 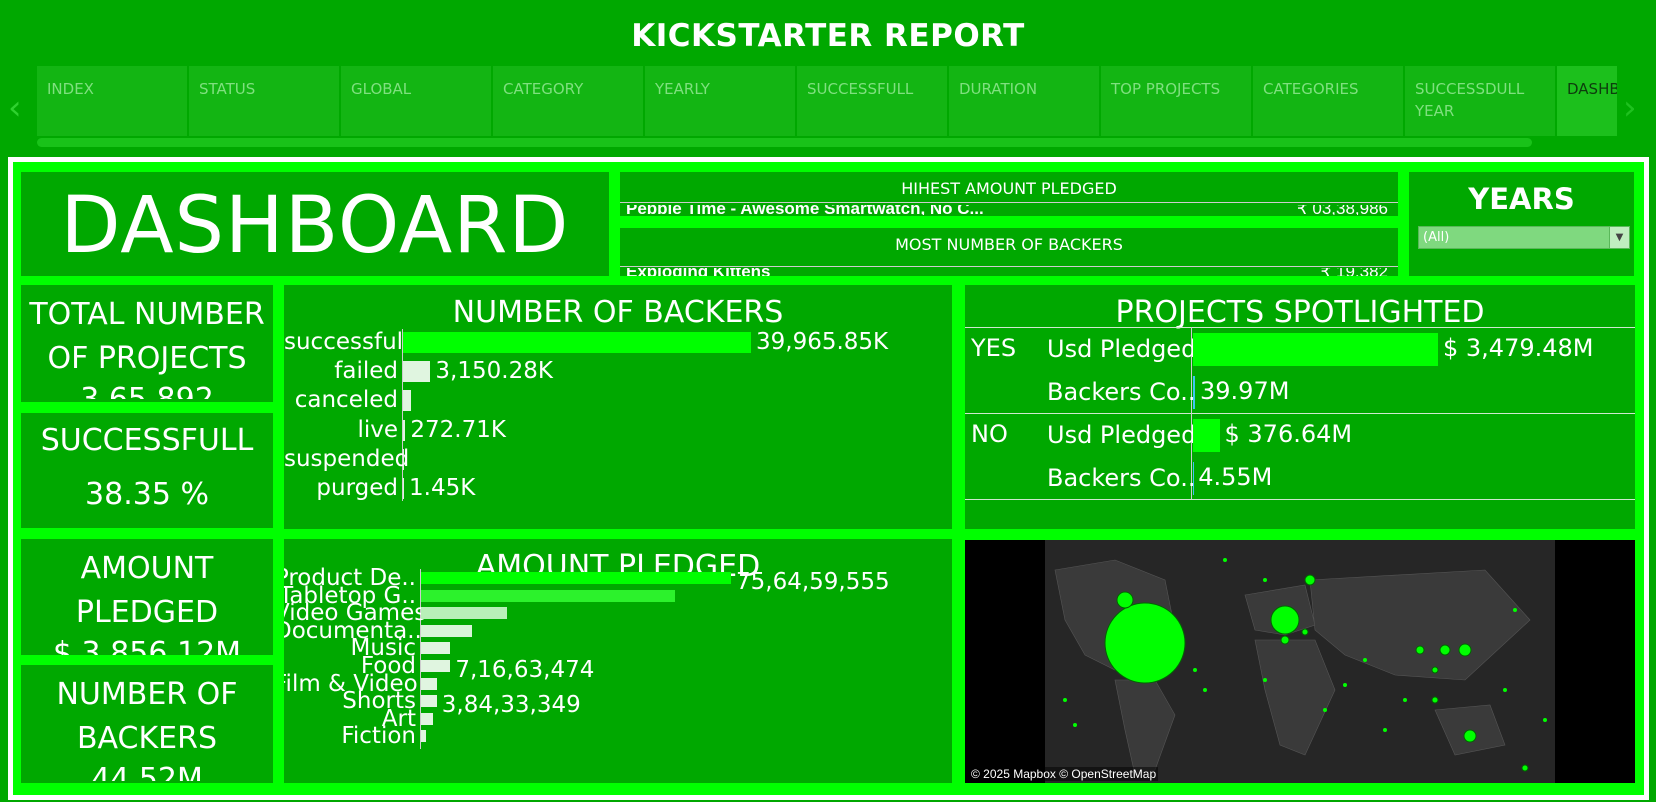 I want to click on spotlight-title: PROJECTS SPOTLIGHTED, so click(x=1300, y=312).